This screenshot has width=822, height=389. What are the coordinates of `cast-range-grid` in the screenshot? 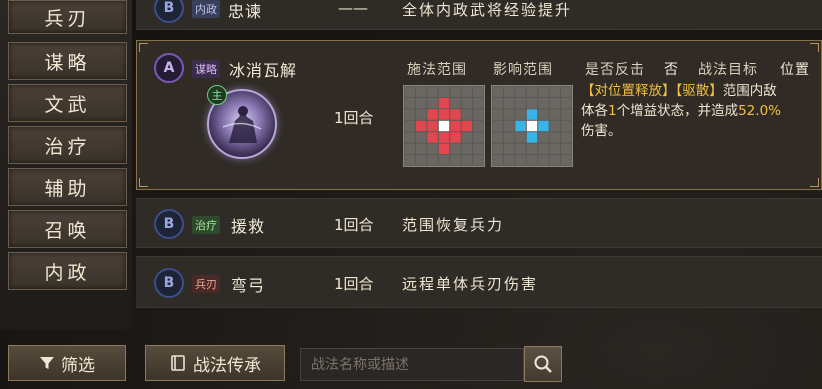 It's located at (444, 126).